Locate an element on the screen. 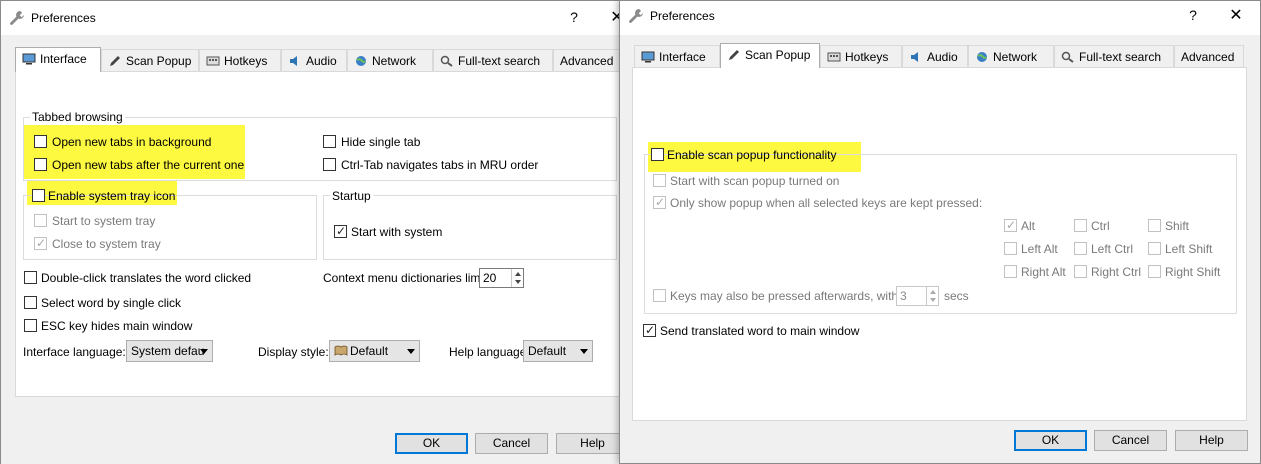 The height and width of the screenshot is (464, 1261). key-left-alt-checkbox is located at coordinates (1010, 248).